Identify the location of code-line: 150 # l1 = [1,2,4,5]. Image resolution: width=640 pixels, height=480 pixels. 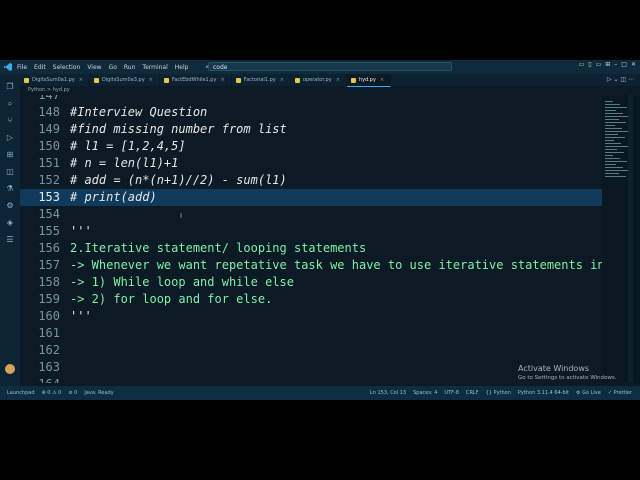
(311, 146).